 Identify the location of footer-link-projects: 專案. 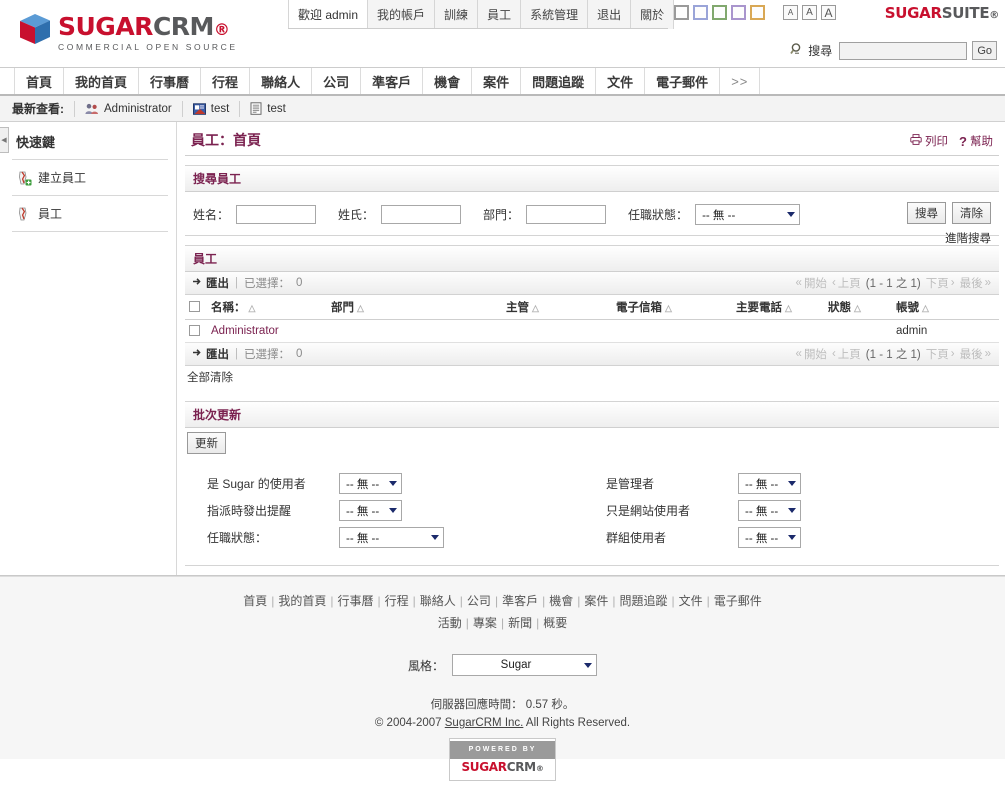
(485, 623).